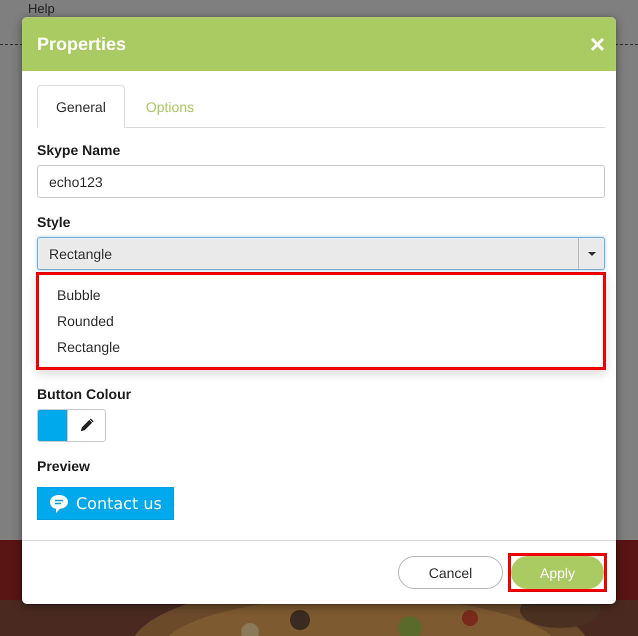 The width and height of the screenshot is (638, 636). I want to click on field-label: Style, so click(54, 222).